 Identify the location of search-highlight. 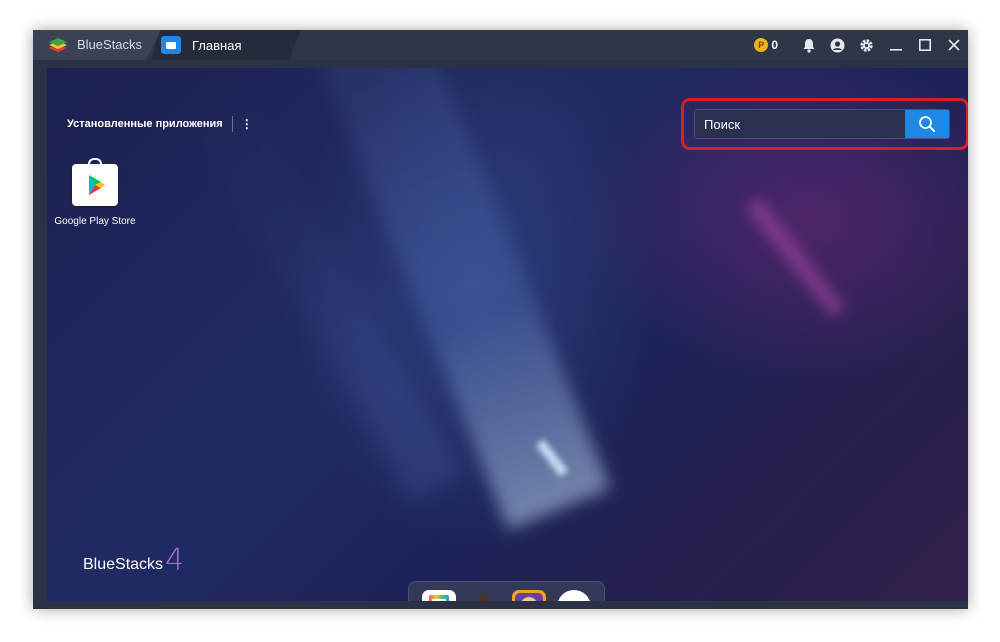
(824, 124).